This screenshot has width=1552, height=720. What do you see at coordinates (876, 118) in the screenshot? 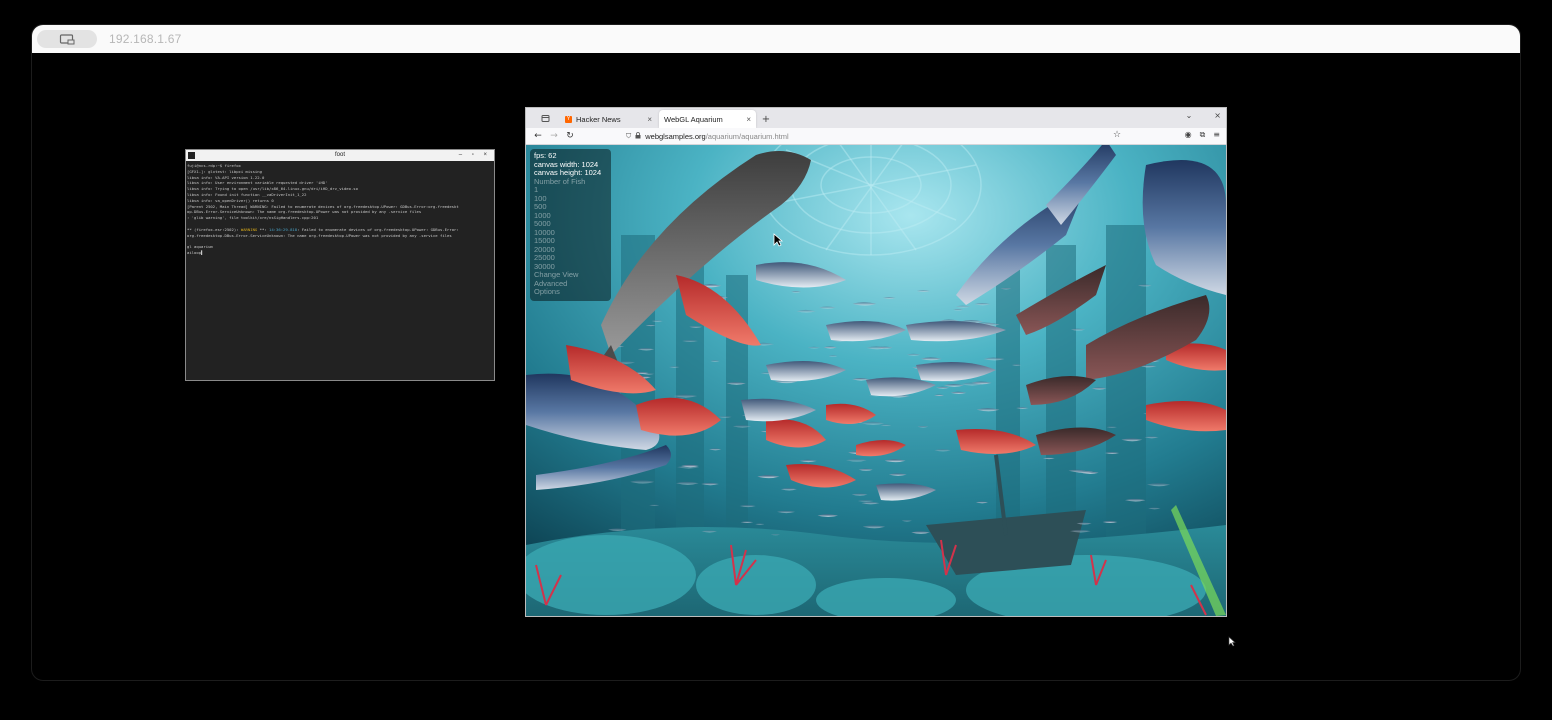
I see `tab-bar: Y Hacker News × WebGL Aquarium × + ⌄ ×` at bounding box center [876, 118].